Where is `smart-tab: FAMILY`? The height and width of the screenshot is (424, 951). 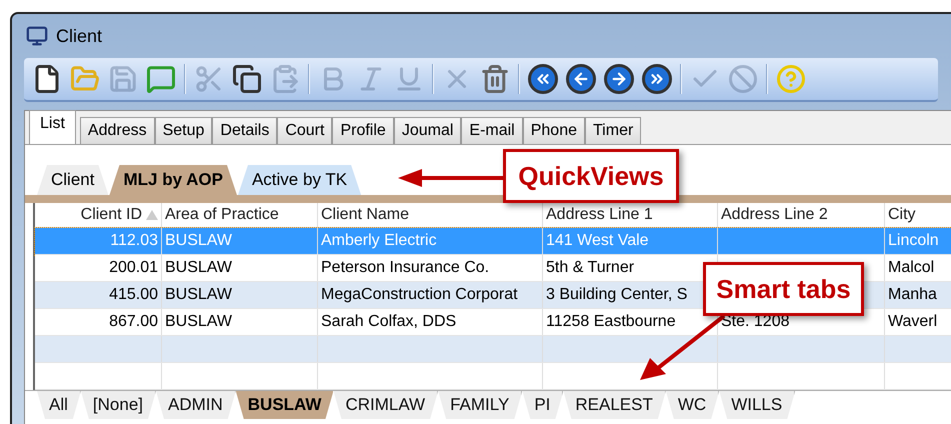 smart-tab: FAMILY is located at coordinates (480, 405).